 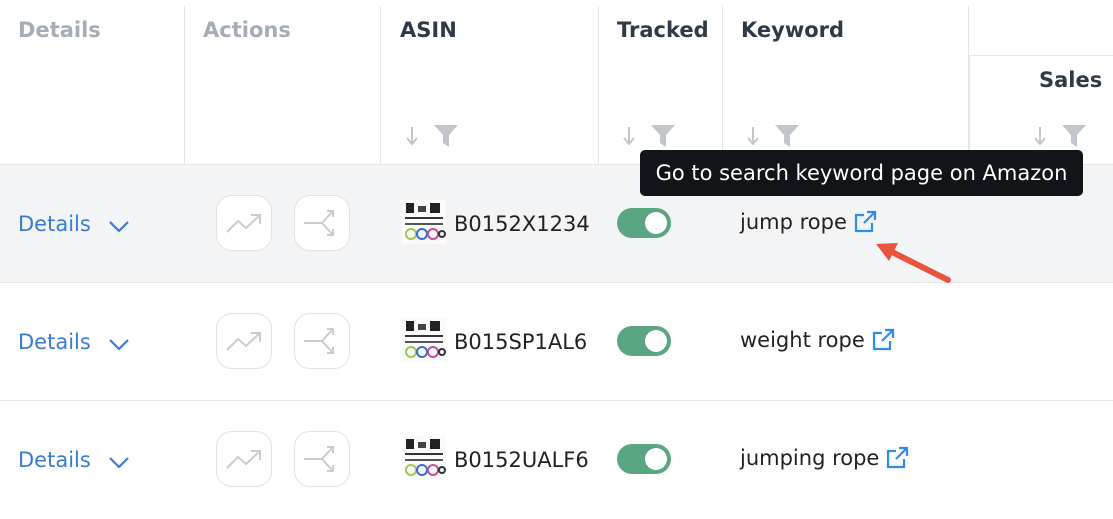 I want to click on asin-sort-filter, so click(x=432, y=136).